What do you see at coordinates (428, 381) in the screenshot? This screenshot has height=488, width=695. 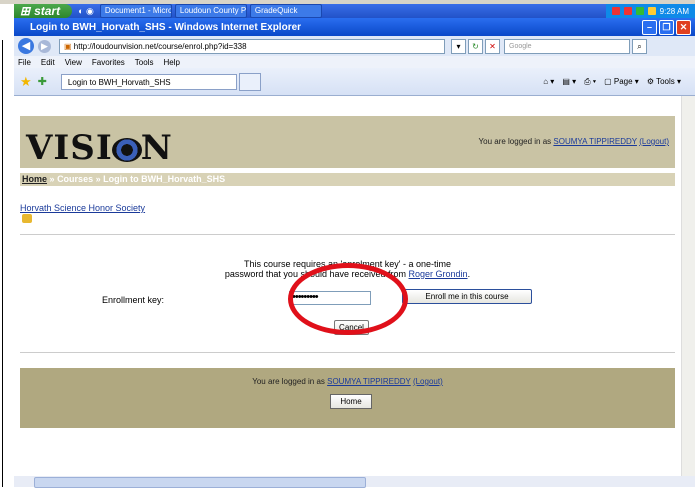 I see `footer-logout-link: (Logout)` at bounding box center [428, 381].